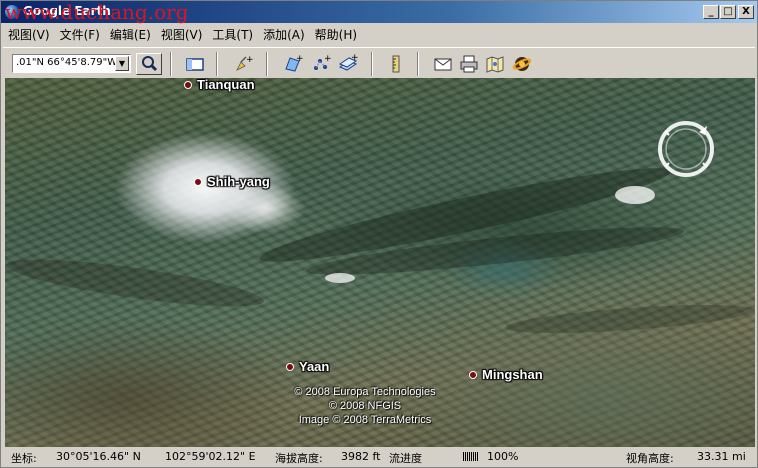 This screenshot has height=468, width=758. I want to click on sky-icon, so click(522, 64).